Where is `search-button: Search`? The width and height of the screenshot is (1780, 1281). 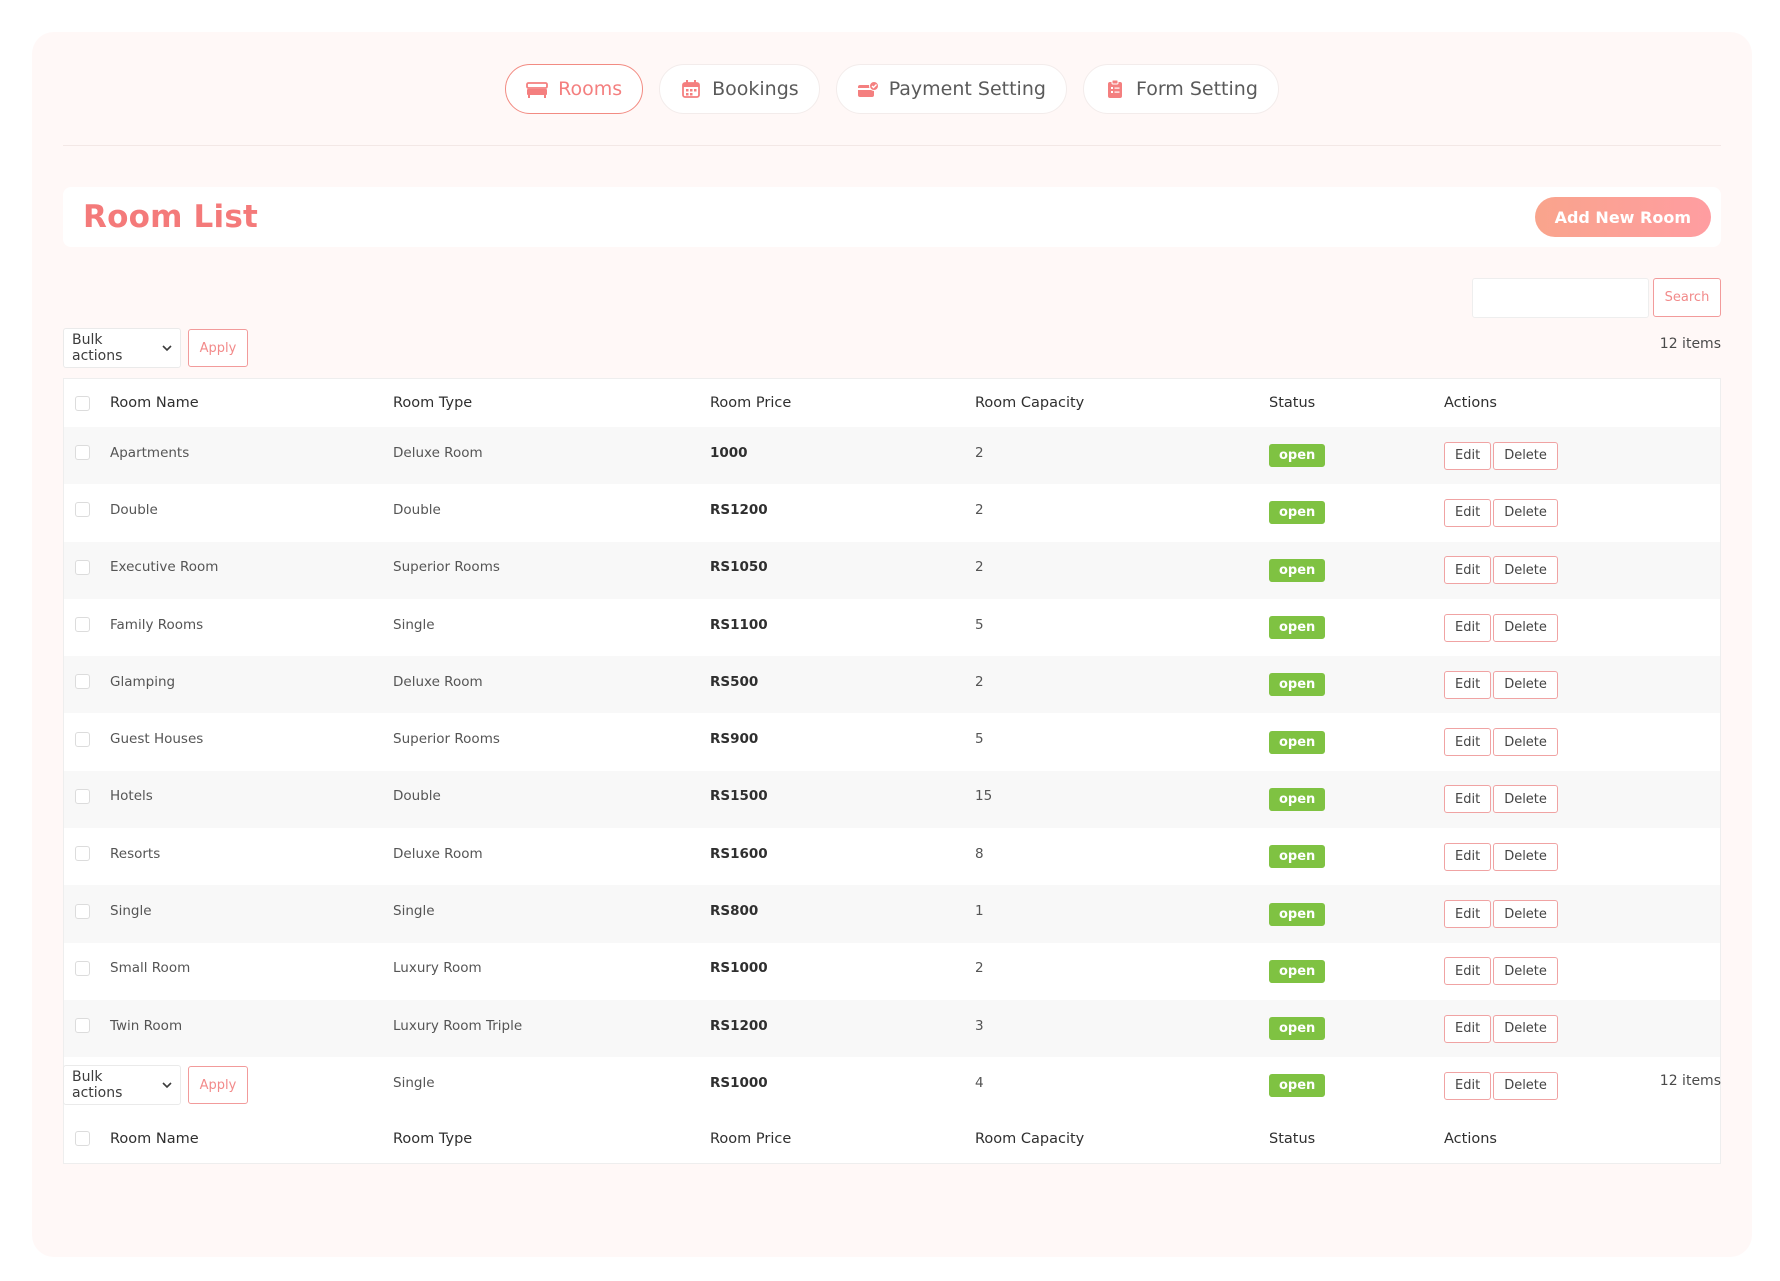
search-button: Search is located at coordinates (1687, 297).